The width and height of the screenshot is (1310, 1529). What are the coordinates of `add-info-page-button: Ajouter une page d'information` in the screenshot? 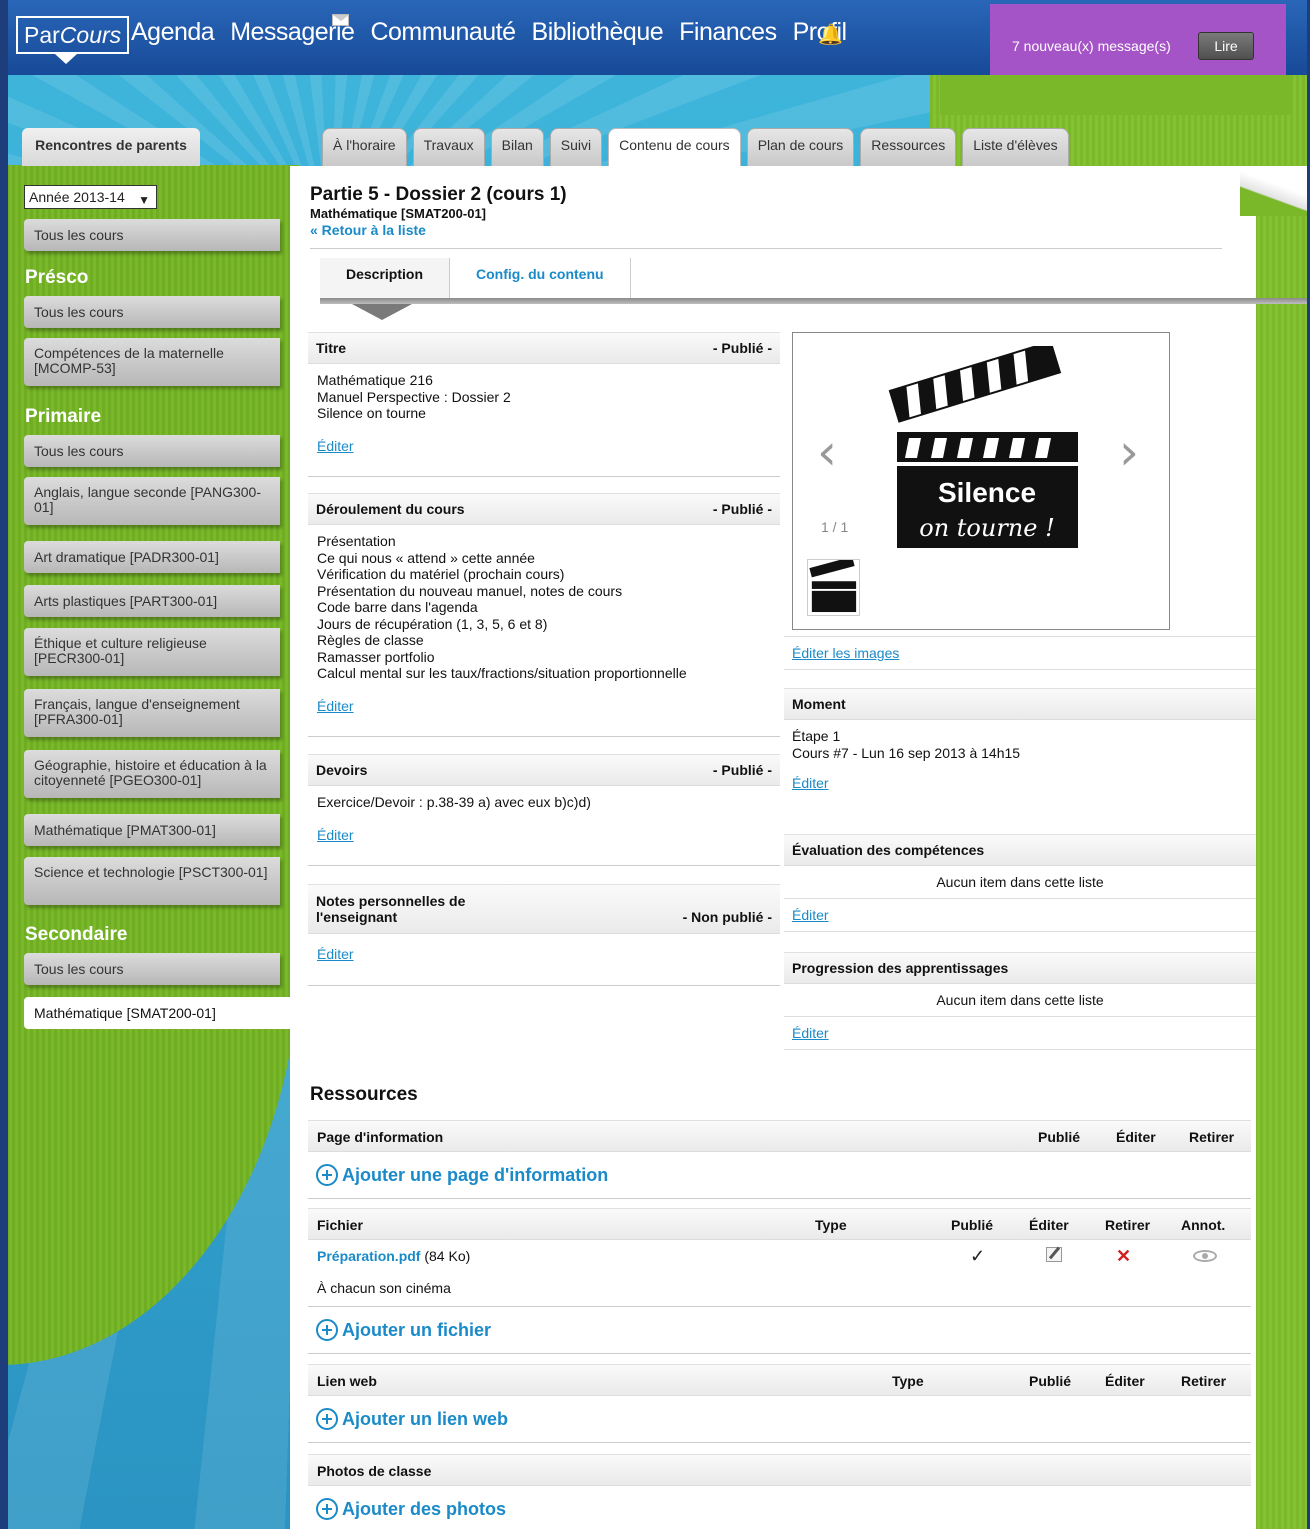 It's located at (779, 1175).